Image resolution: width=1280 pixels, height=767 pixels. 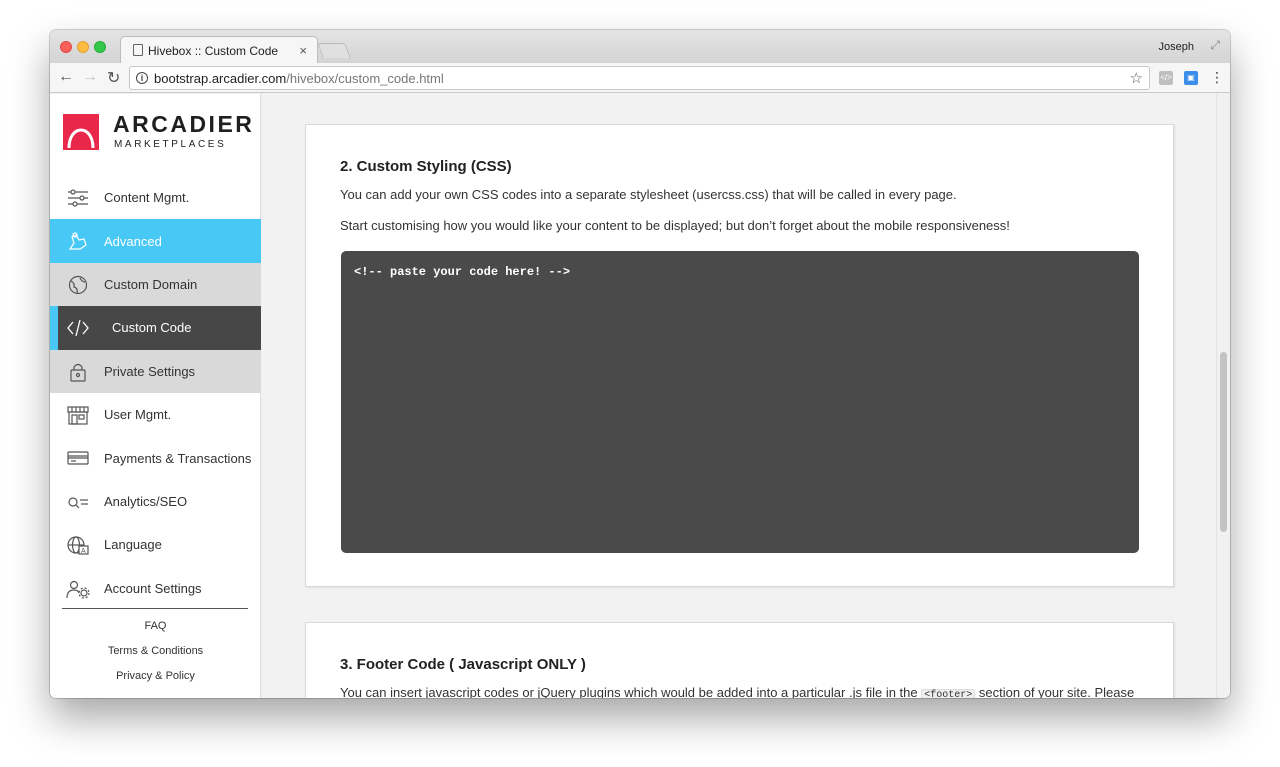 What do you see at coordinates (78, 372) in the screenshot?
I see `lock-icon` at bounding box center [78, 372].